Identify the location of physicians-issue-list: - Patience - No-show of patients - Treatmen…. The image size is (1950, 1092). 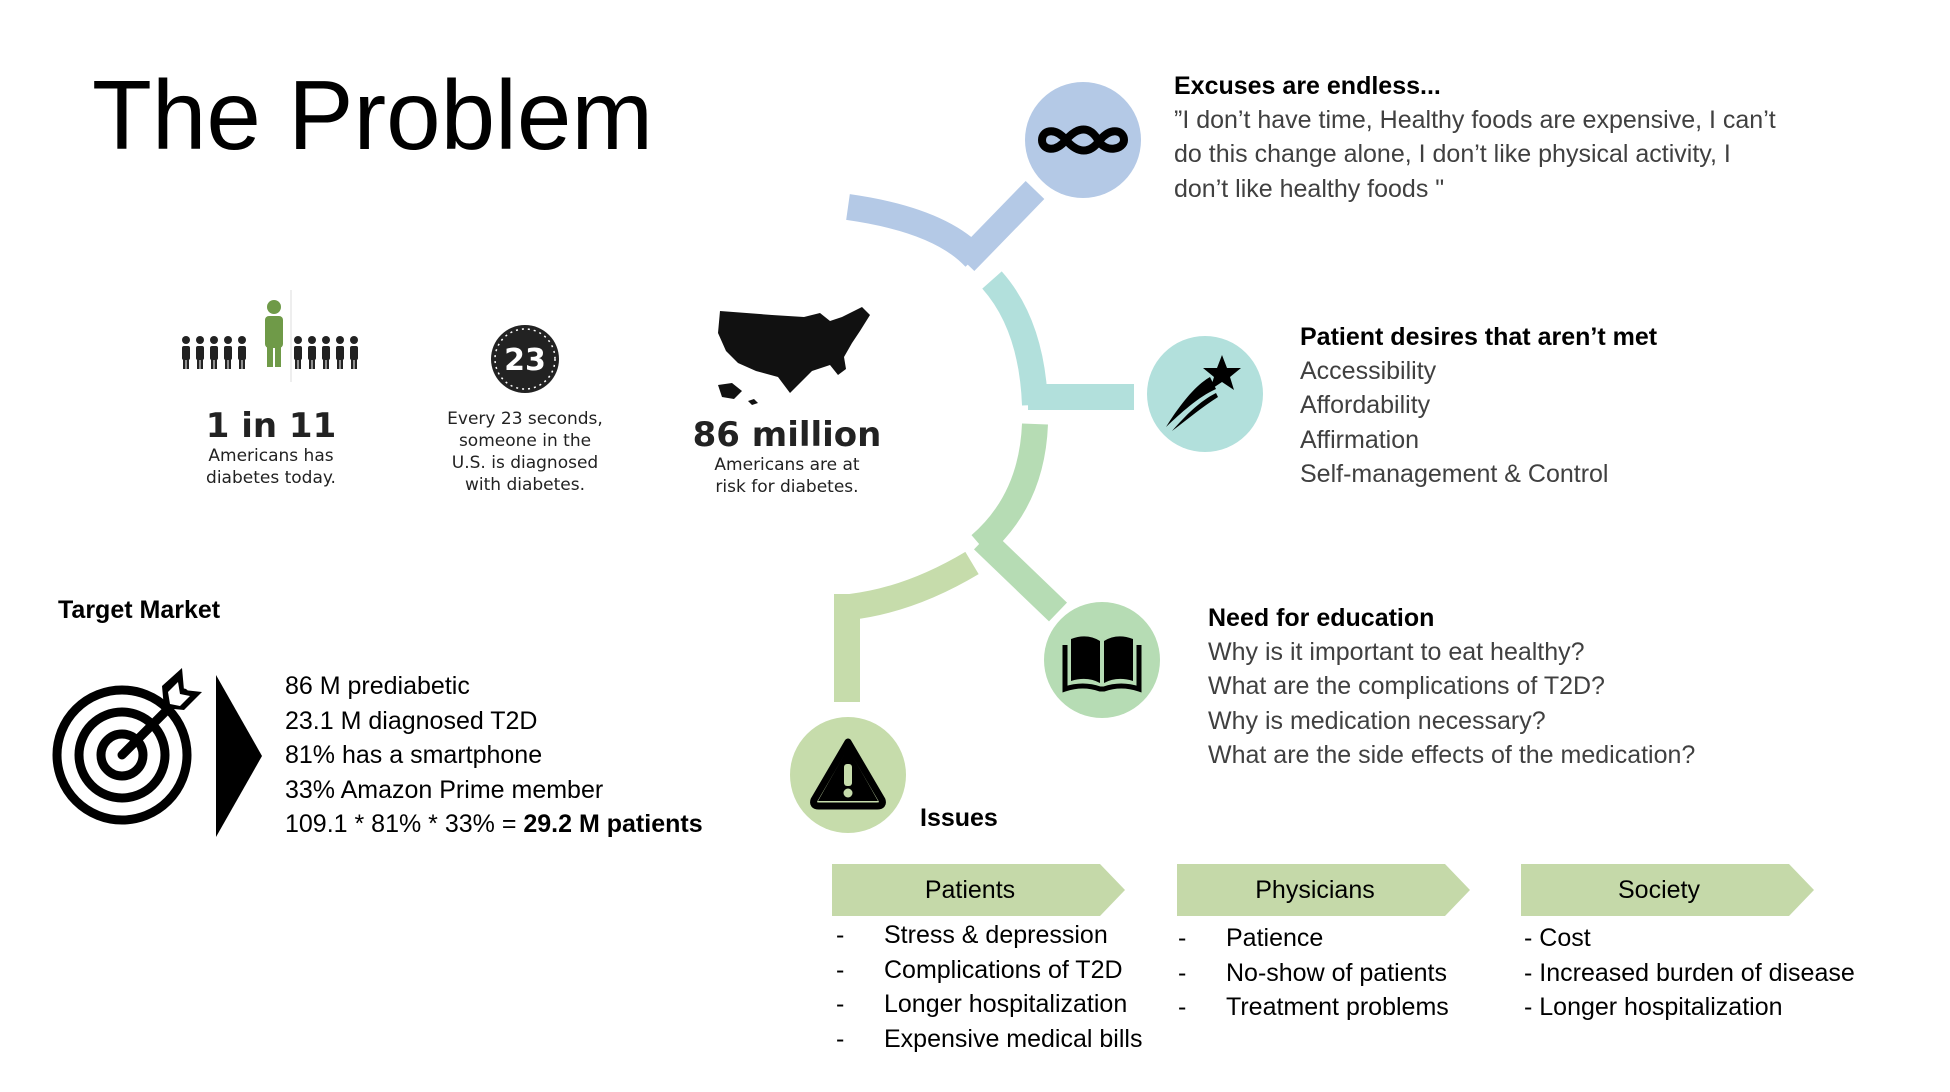
(1313, 973).